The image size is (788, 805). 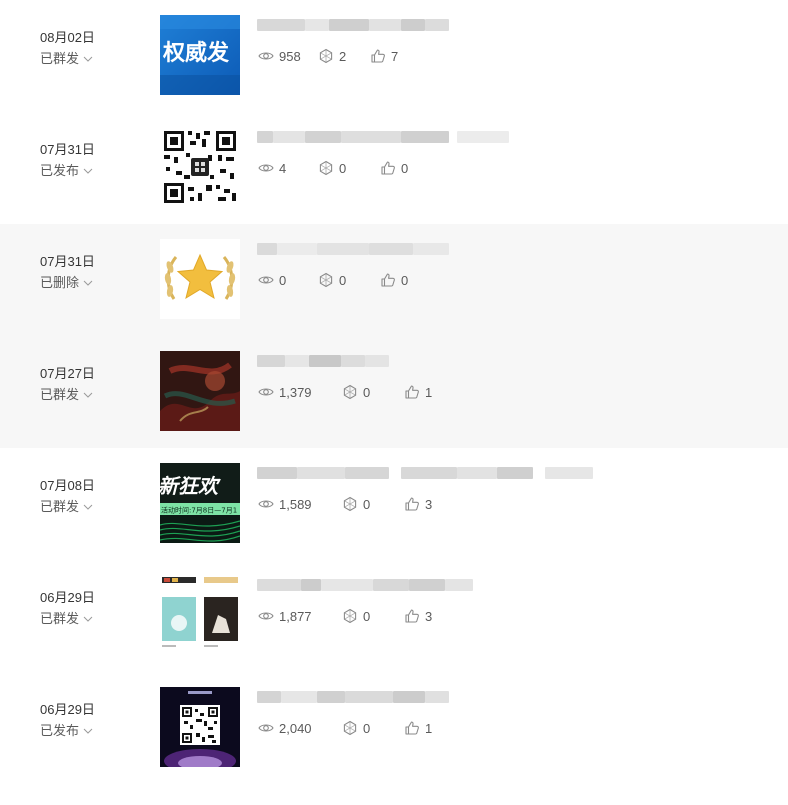 I want to click on publish-date: 07月08日, so click(x=67, y=485).